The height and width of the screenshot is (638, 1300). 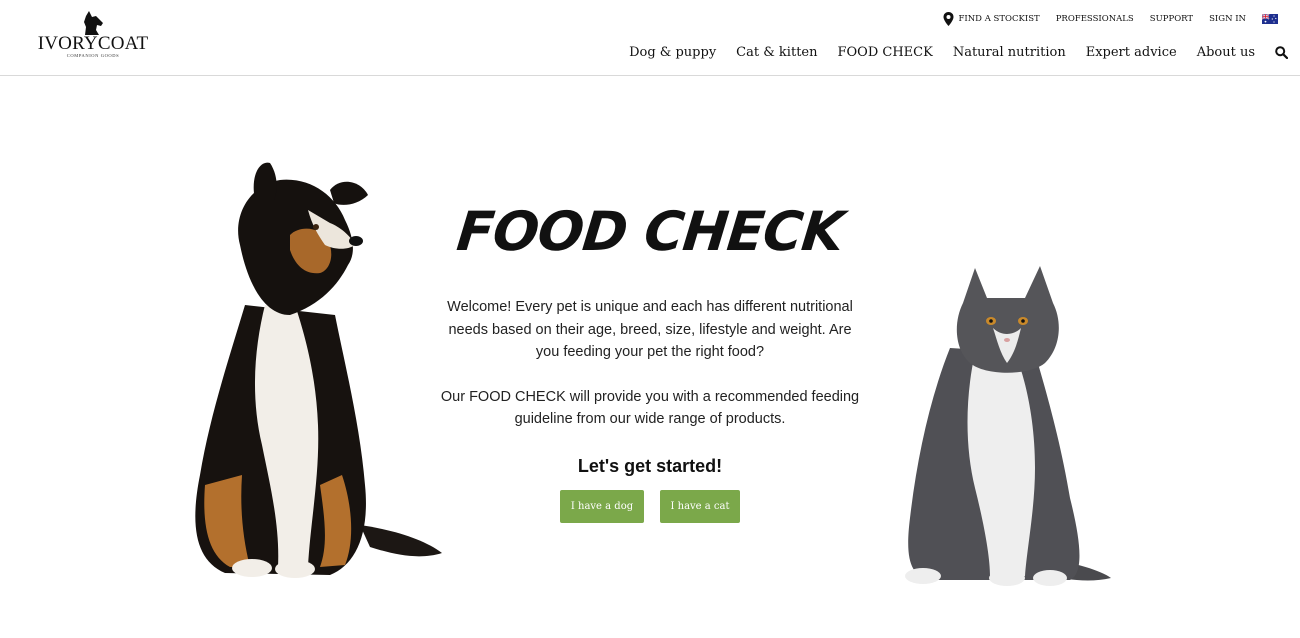 I want to click on support-link: SUPPORT, so click(x=1171, y=19).